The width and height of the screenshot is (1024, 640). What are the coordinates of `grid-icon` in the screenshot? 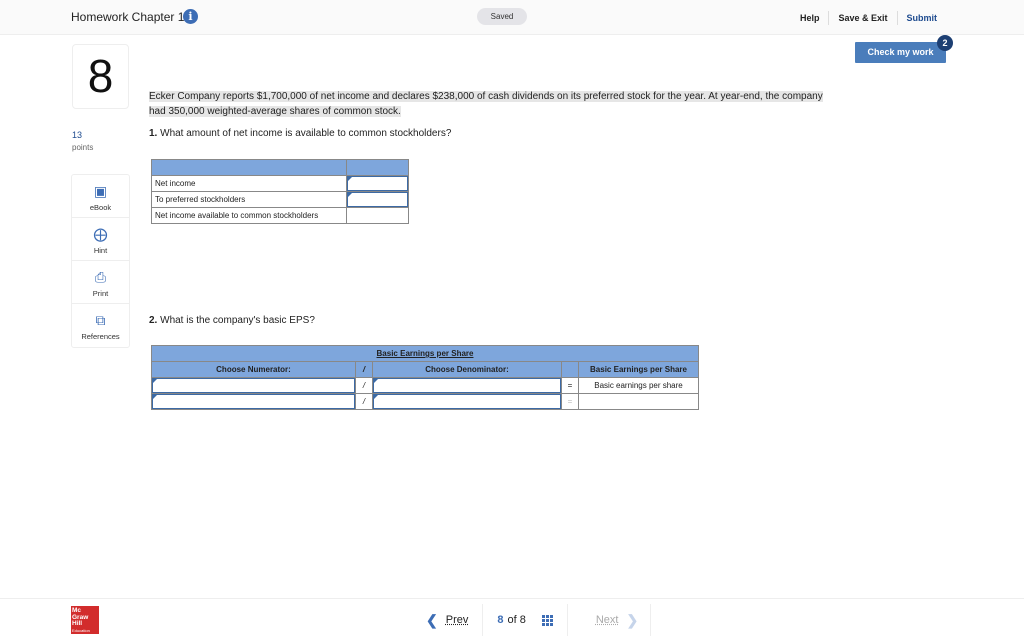 It's located at (547, 620).